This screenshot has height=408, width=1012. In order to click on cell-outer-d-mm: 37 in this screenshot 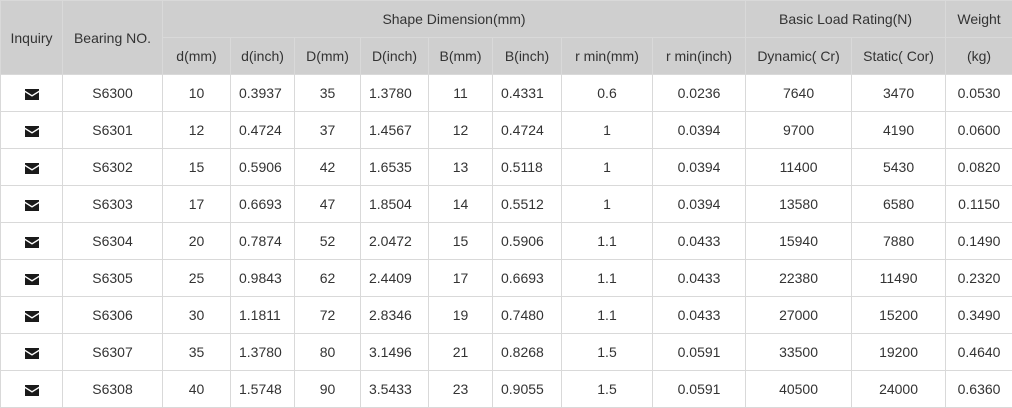, I will do `click(328, 130)`.